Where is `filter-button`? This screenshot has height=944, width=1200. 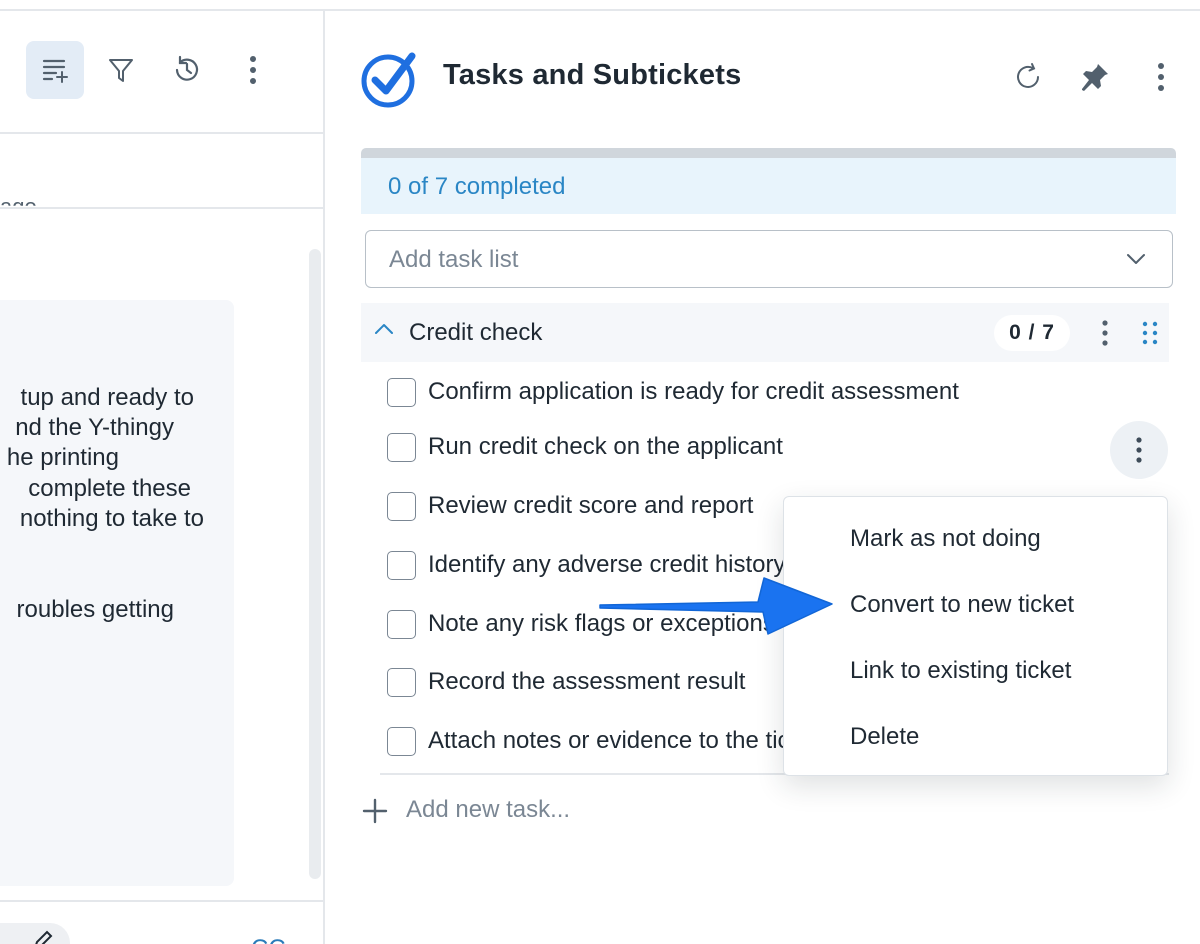 filter-button is located at coordinates (121, 70).